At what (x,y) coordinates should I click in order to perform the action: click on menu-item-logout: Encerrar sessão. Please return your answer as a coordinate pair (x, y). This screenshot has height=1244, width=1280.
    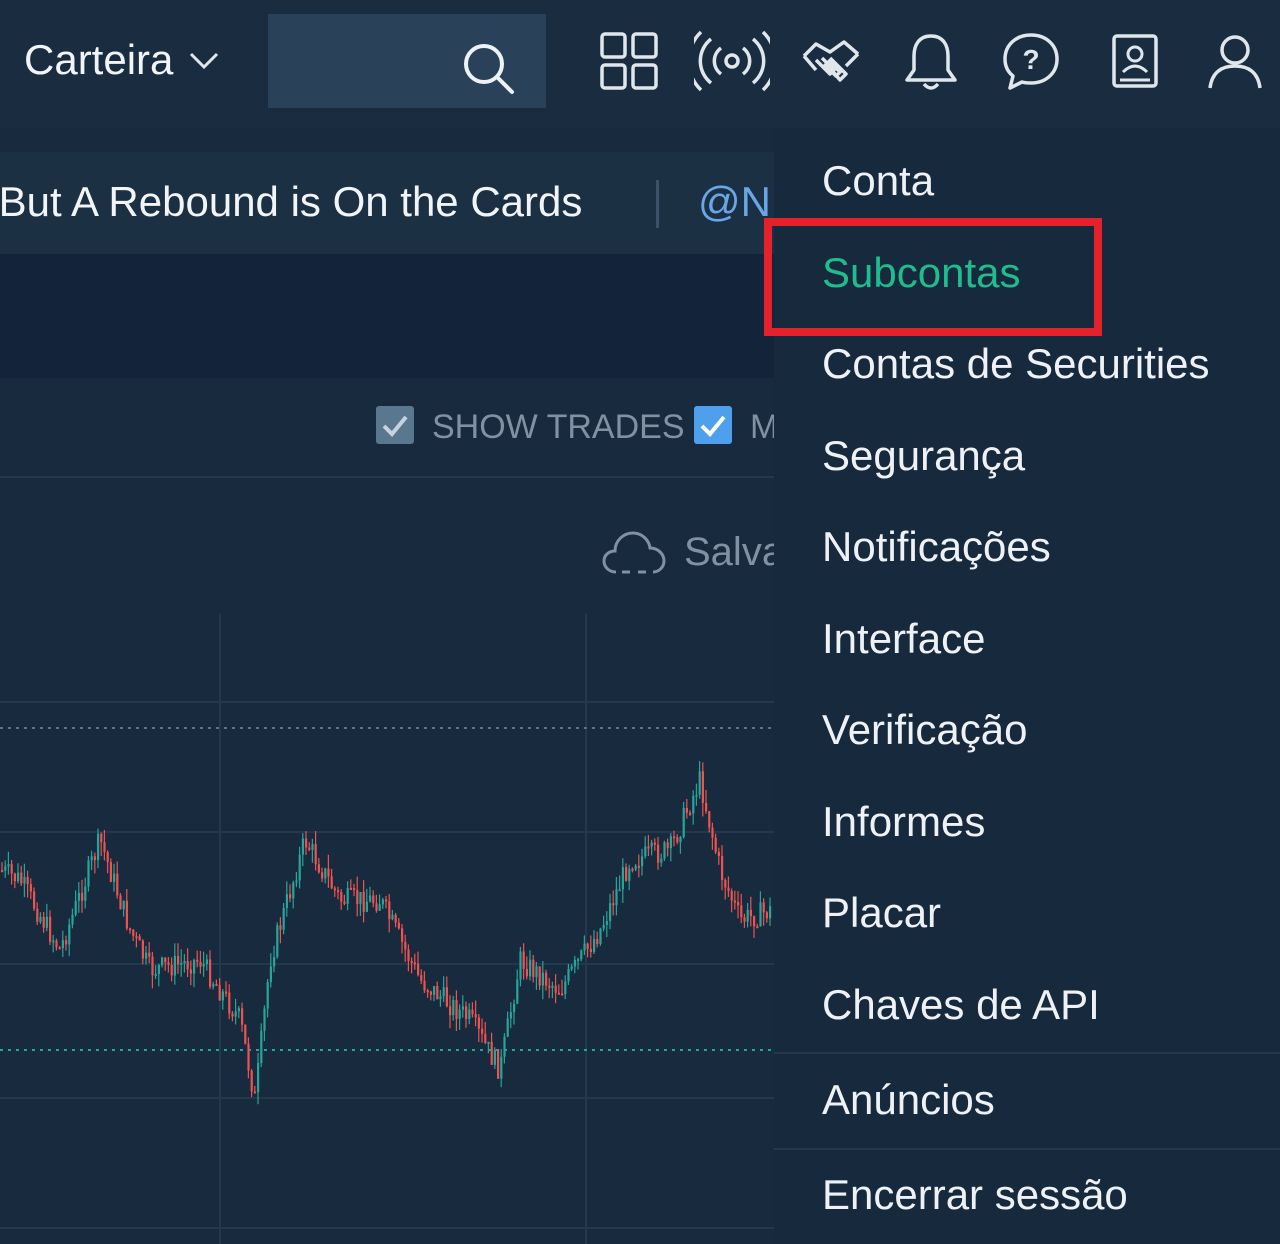
    Looking at the image, I should click on (975, 1195).